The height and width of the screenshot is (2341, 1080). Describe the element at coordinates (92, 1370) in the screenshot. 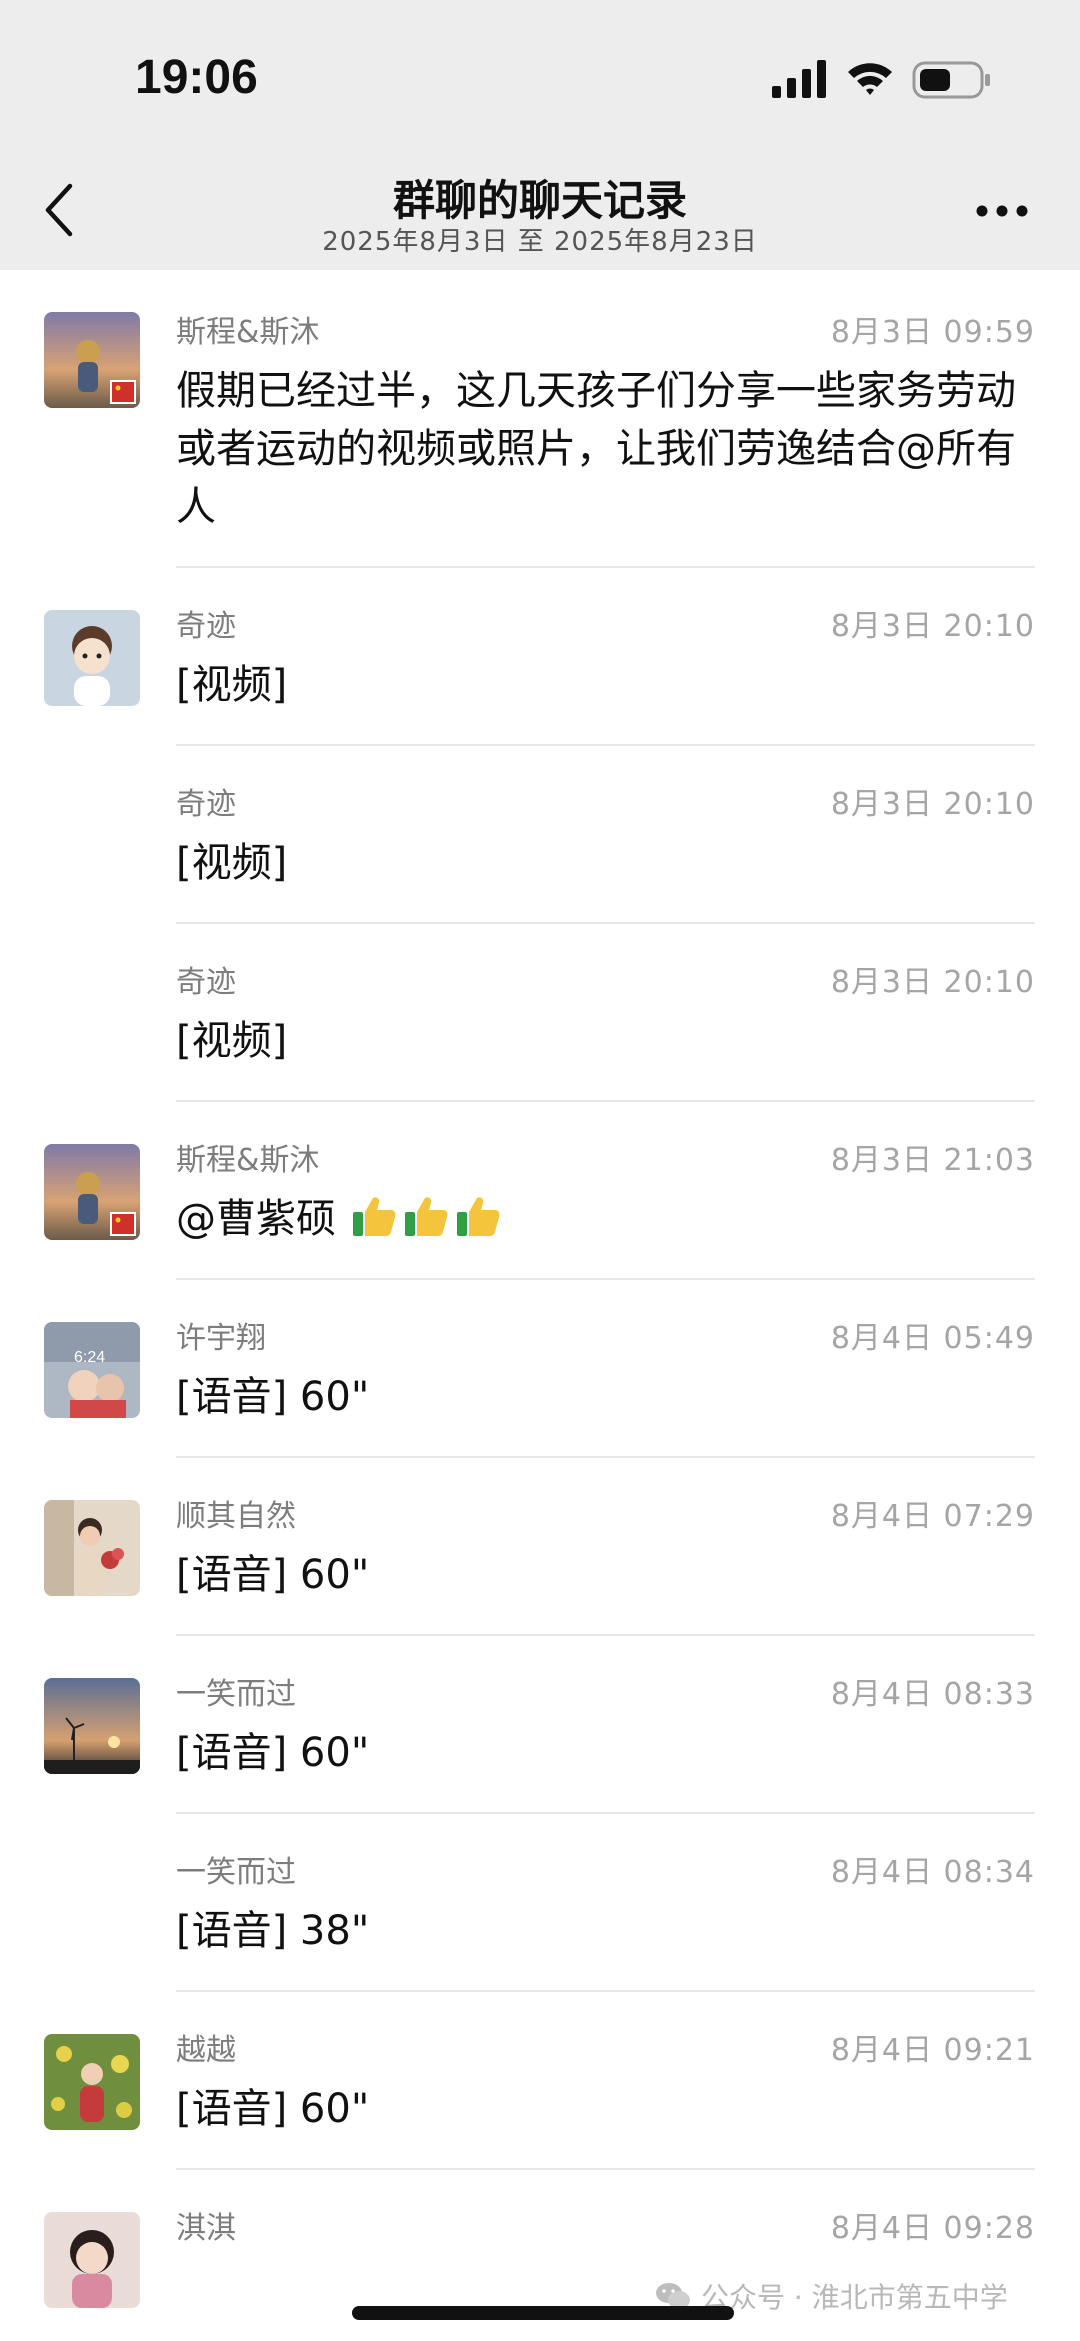

I see `child-photo-avatar: 6:24` at that location.